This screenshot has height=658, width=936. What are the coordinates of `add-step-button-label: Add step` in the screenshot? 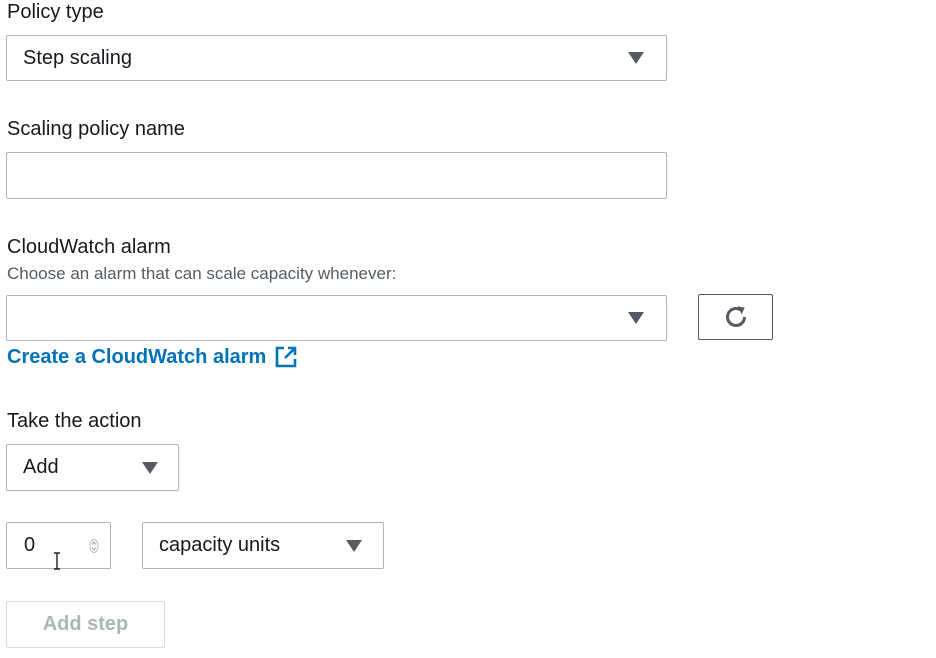 It's located at (85, 624).